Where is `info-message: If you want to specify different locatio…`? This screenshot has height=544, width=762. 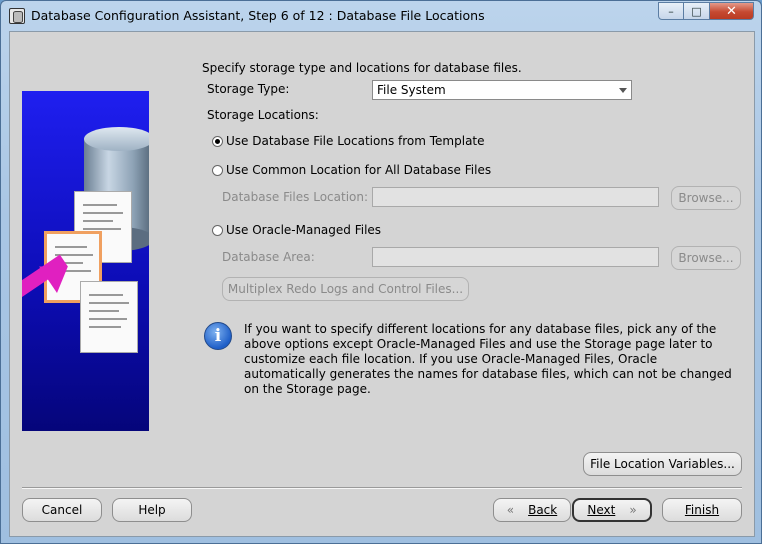 info-message: If you want to specify different locatio… is located at coordinates (488, 359).